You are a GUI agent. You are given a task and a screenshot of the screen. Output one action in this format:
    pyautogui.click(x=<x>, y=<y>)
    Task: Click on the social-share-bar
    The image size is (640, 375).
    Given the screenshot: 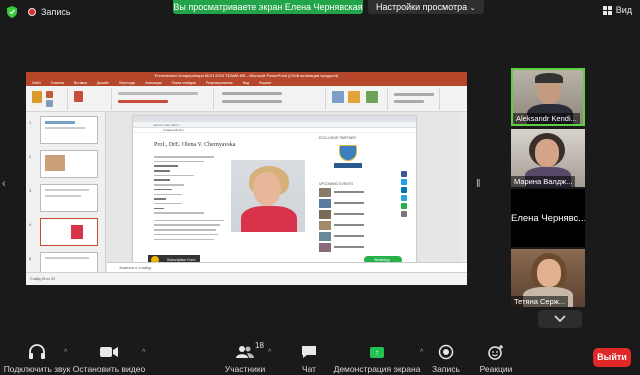 What is the action you would take?
    pyautogui.click(x=404, y=195)
    